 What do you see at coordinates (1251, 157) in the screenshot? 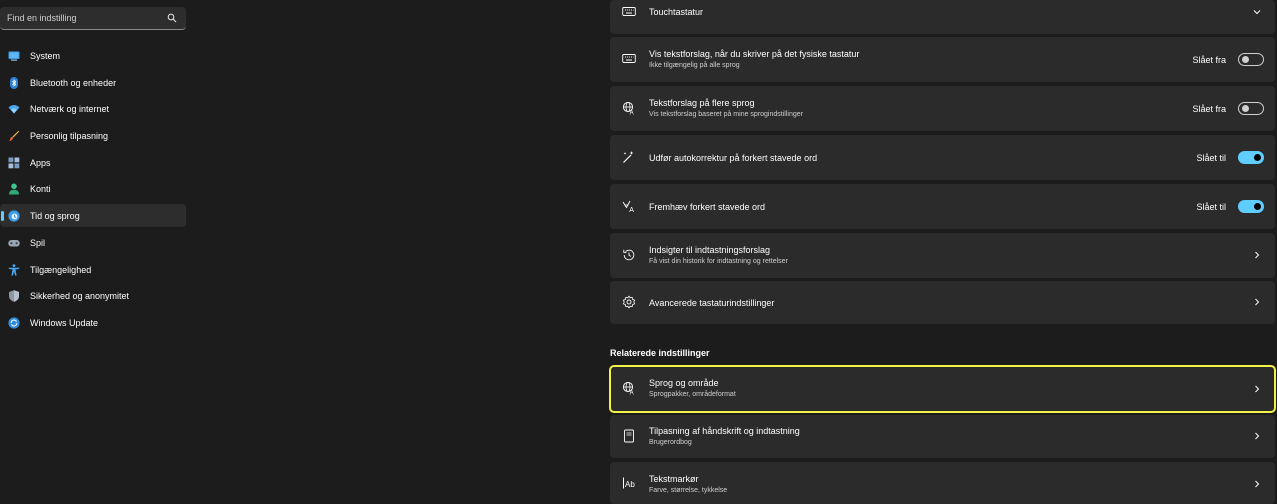
I see `autocorrect-toggle` at bounding box center [1251, 157].